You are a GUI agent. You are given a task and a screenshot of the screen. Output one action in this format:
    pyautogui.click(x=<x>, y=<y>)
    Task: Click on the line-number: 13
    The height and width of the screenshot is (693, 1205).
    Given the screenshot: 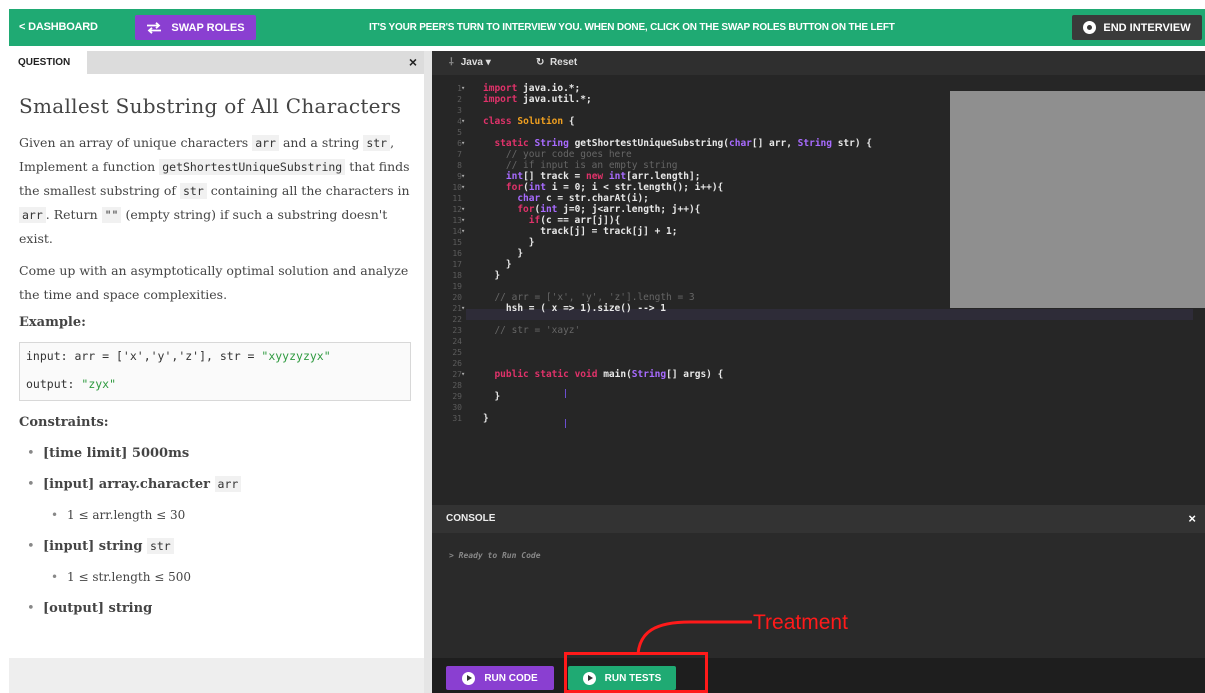 What is the action you would take?
    pyautogui.click(x=457, y=220)
    